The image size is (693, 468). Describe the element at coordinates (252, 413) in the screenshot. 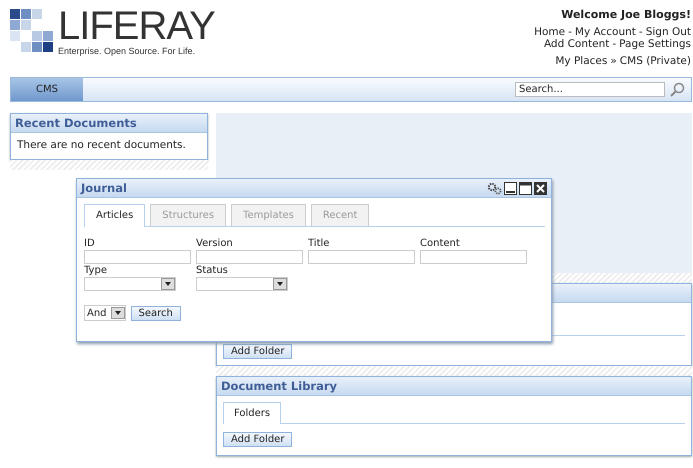

I see `folders-tab: Folders` at that location.